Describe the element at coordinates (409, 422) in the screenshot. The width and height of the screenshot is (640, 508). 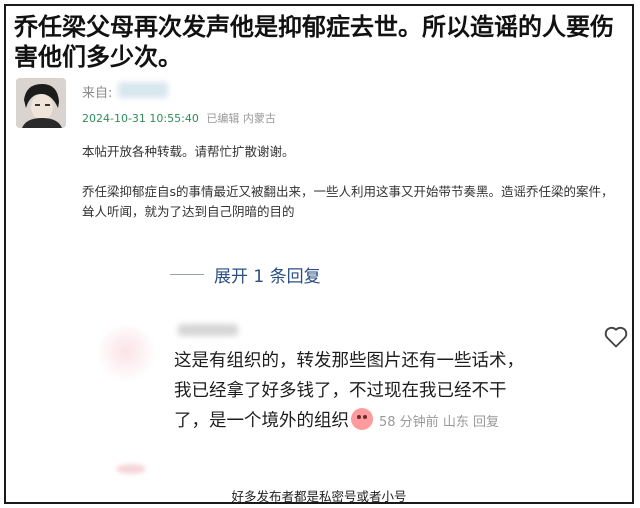
I see `reply-time: 58 分钟前` at that location.